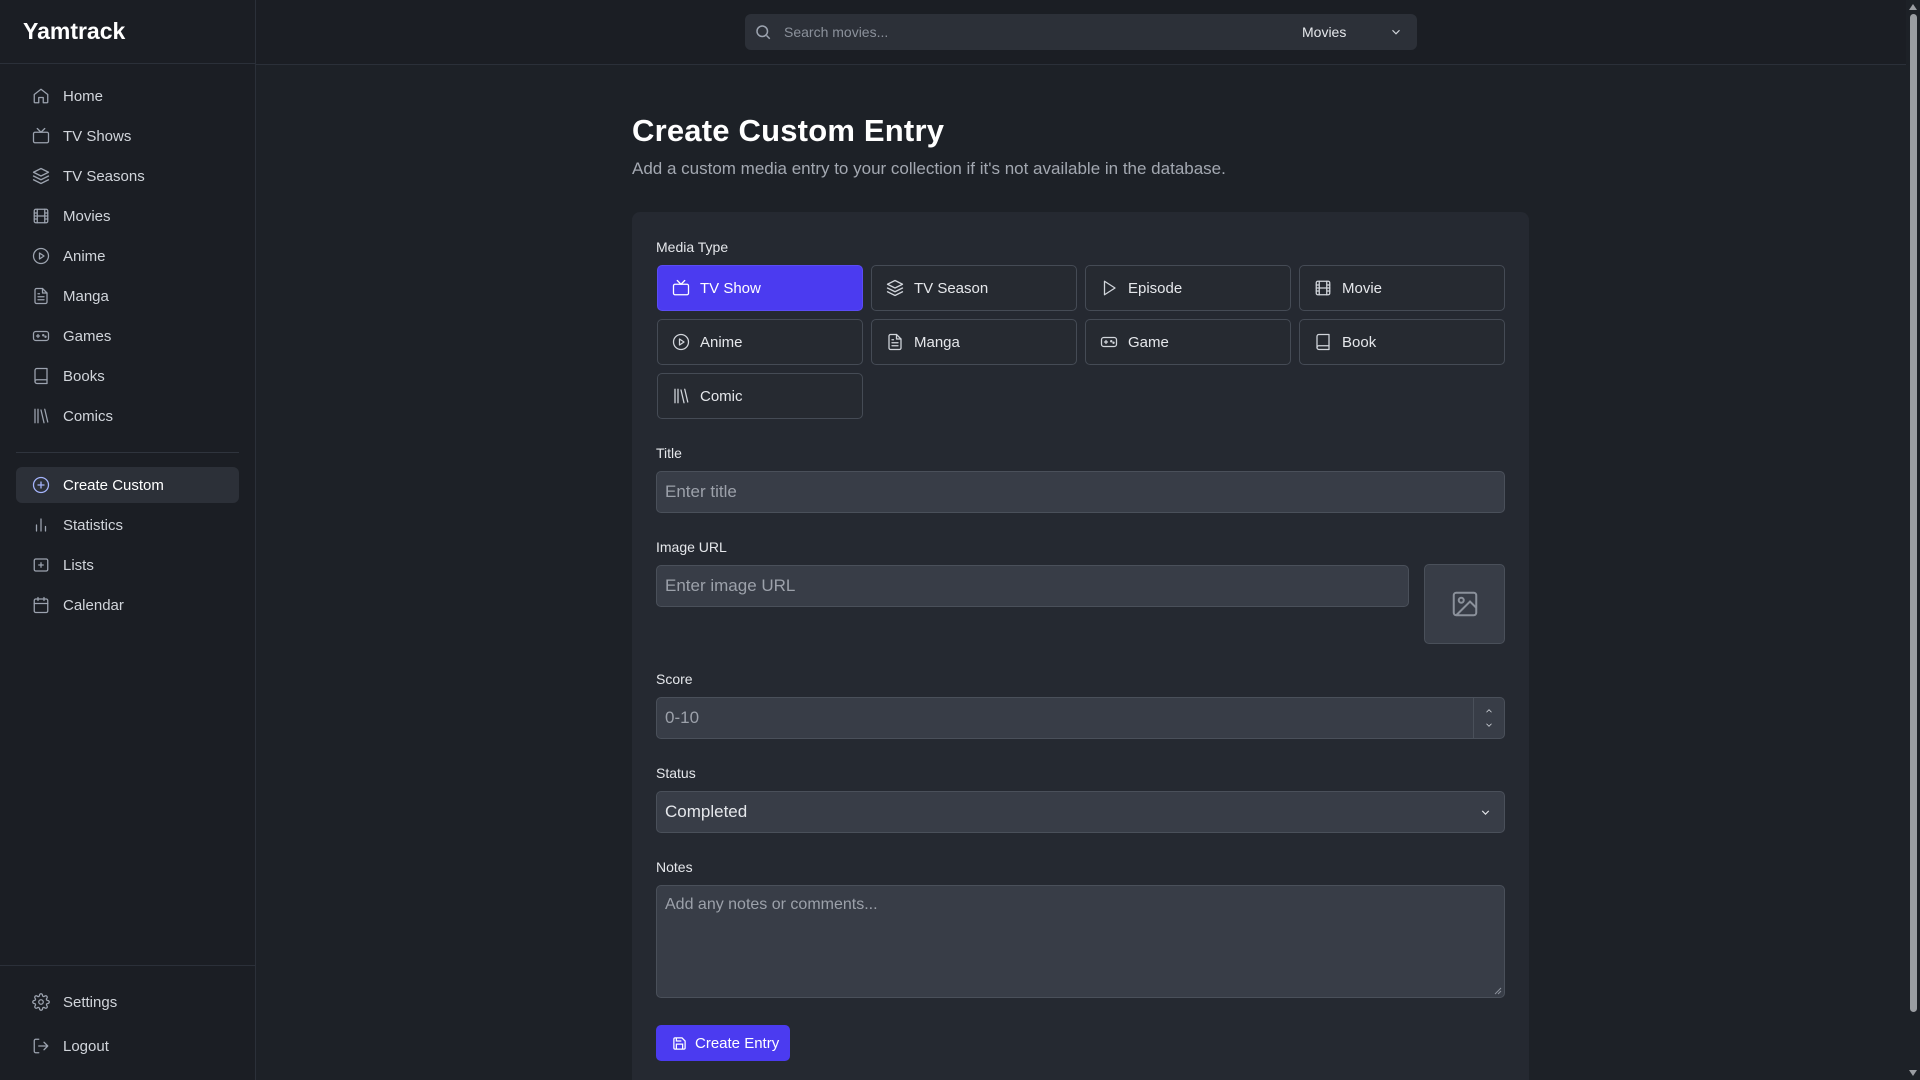 This screenshot has height=1080, width=1920. Describe the element at coordinates (1029, 32) in the screenshot. I see `search-input` at that location.